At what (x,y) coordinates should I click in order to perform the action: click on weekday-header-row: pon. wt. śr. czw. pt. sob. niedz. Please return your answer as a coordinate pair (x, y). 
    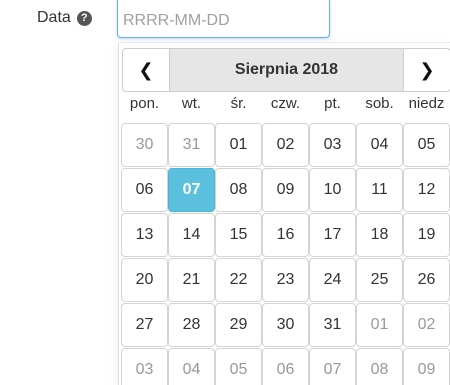
    Looking at the image, I should click on (284, 106).